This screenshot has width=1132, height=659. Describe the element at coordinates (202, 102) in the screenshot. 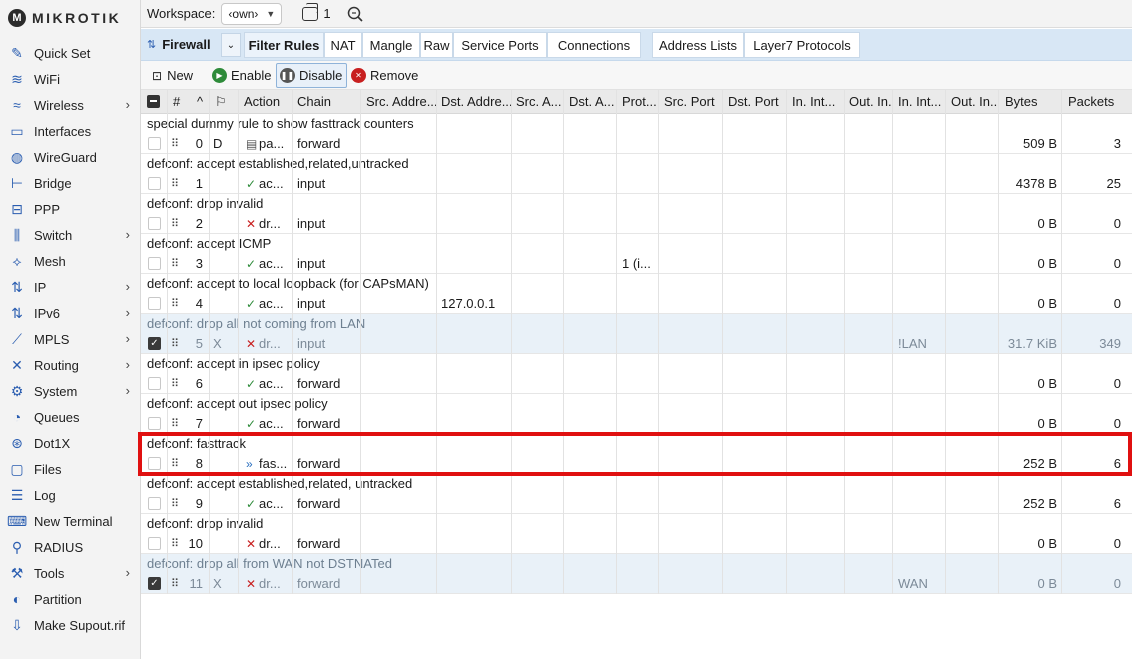

I see `sort-asc-icon: ^` at that location.